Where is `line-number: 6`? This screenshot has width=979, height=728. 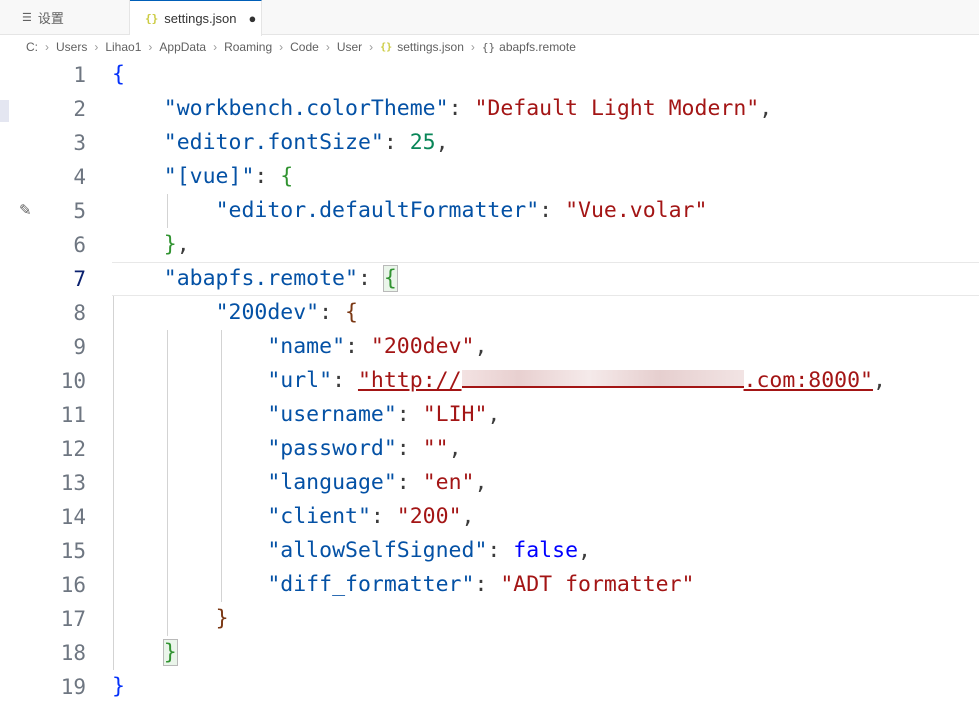 line-number: 6 is located at coordinates (79, 245).